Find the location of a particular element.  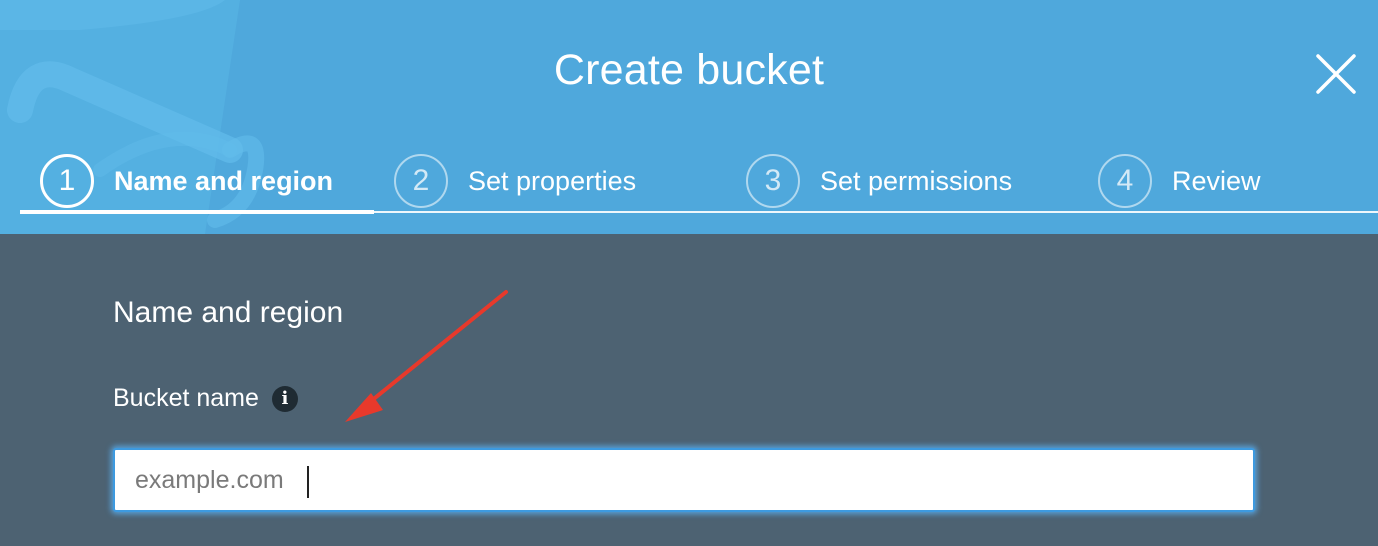

info-icon: i is located at coordinates (284, 398).